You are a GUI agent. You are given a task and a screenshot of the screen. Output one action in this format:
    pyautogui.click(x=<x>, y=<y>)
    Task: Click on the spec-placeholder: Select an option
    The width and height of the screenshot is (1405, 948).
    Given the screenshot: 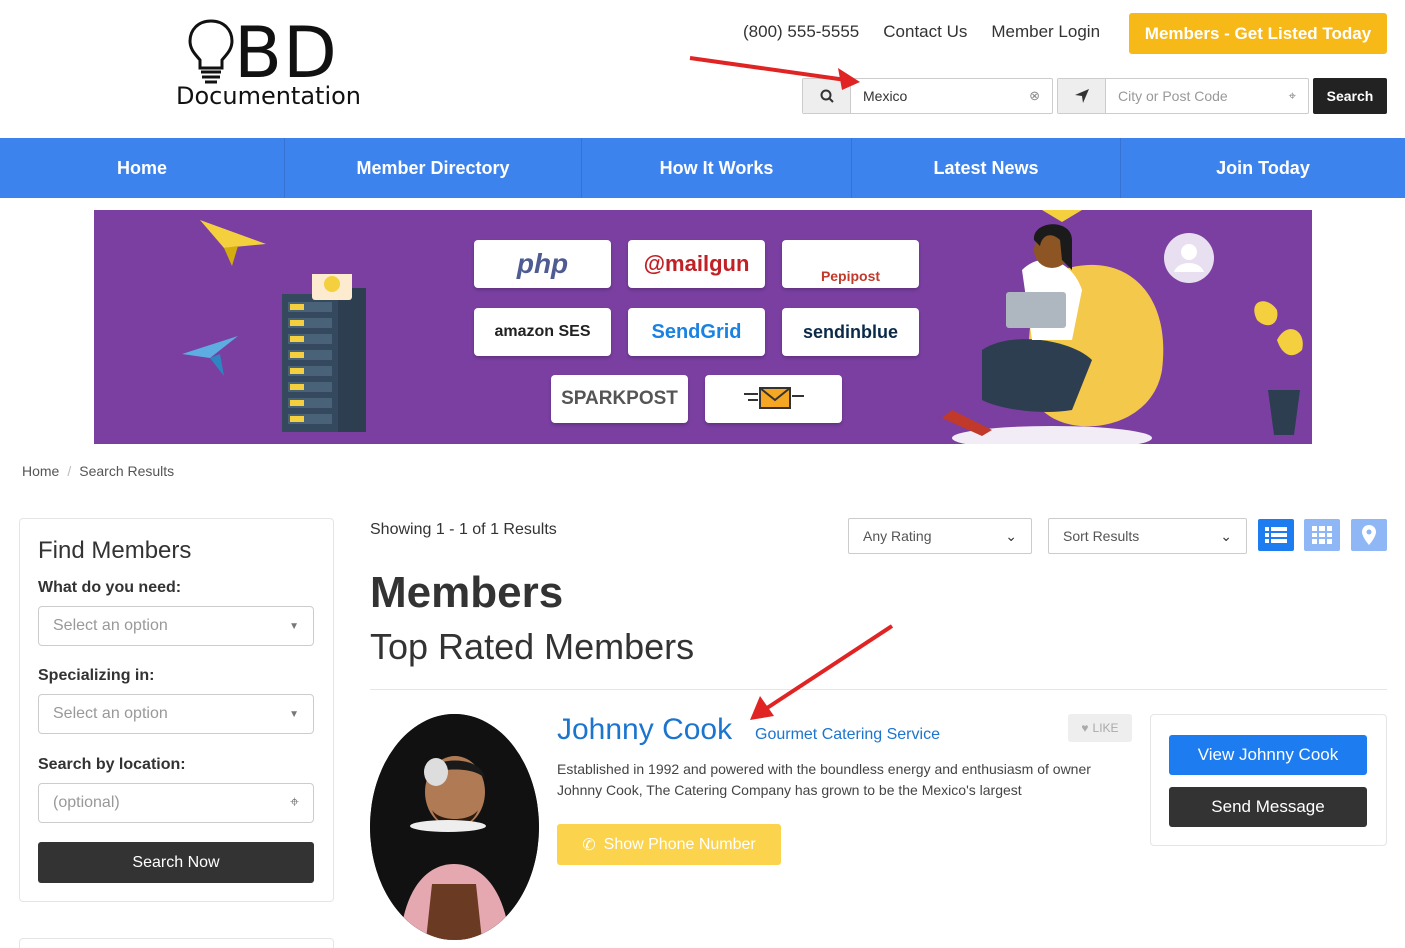 What is the action you would take?
    pyautogui.click(x=110, y=713)
    